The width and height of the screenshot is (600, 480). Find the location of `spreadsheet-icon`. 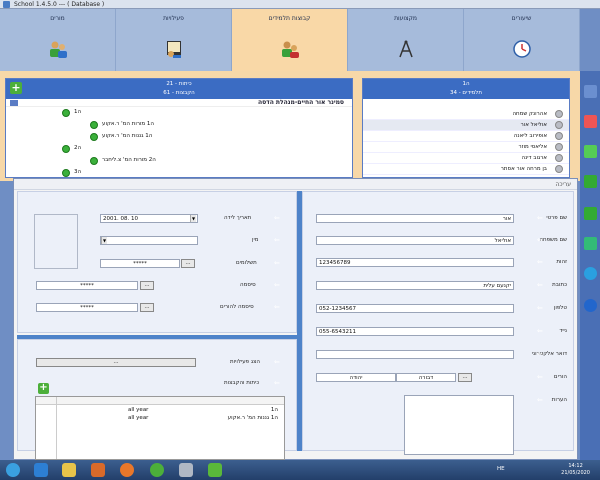

spreadsheet-icon is located at coordinates (590, 181).